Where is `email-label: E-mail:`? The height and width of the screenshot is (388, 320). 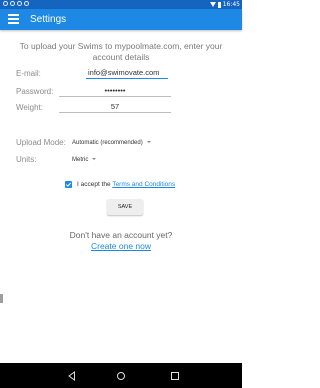 email-label: E-mail: is located at coordinates (28, 73).